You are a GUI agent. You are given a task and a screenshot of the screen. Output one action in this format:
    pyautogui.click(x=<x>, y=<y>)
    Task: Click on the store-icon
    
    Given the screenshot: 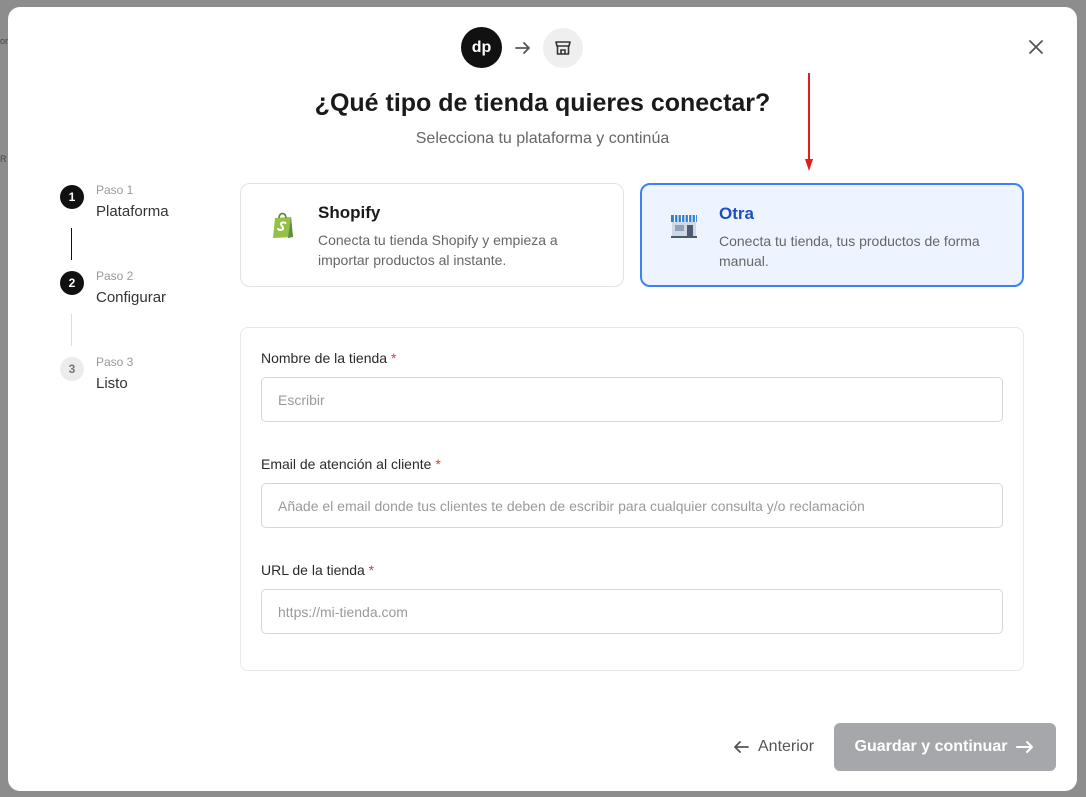 What is the action you would take?
    pyautogui.click(x=563, y=47)
    